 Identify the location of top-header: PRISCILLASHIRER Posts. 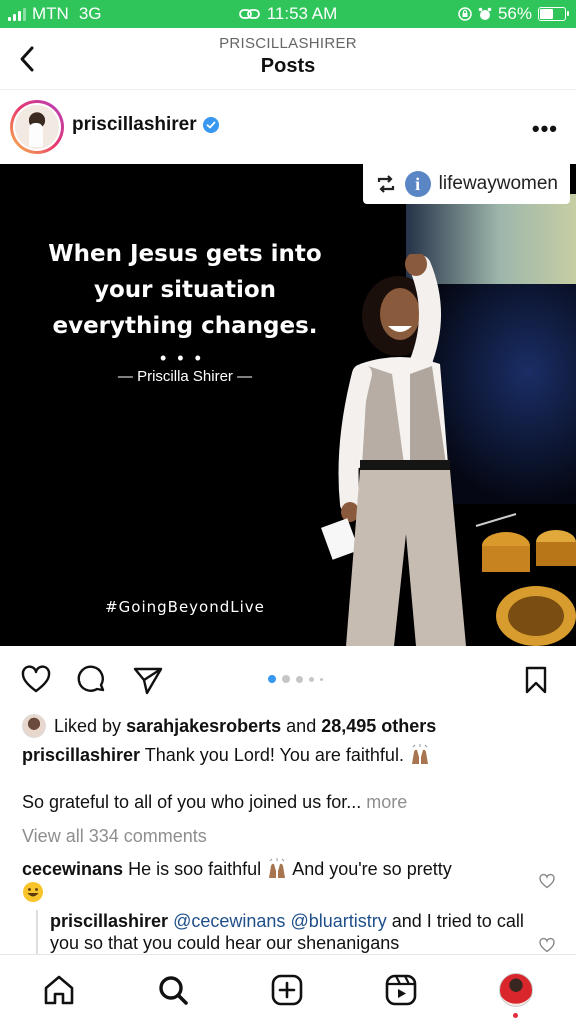
(288, 59).